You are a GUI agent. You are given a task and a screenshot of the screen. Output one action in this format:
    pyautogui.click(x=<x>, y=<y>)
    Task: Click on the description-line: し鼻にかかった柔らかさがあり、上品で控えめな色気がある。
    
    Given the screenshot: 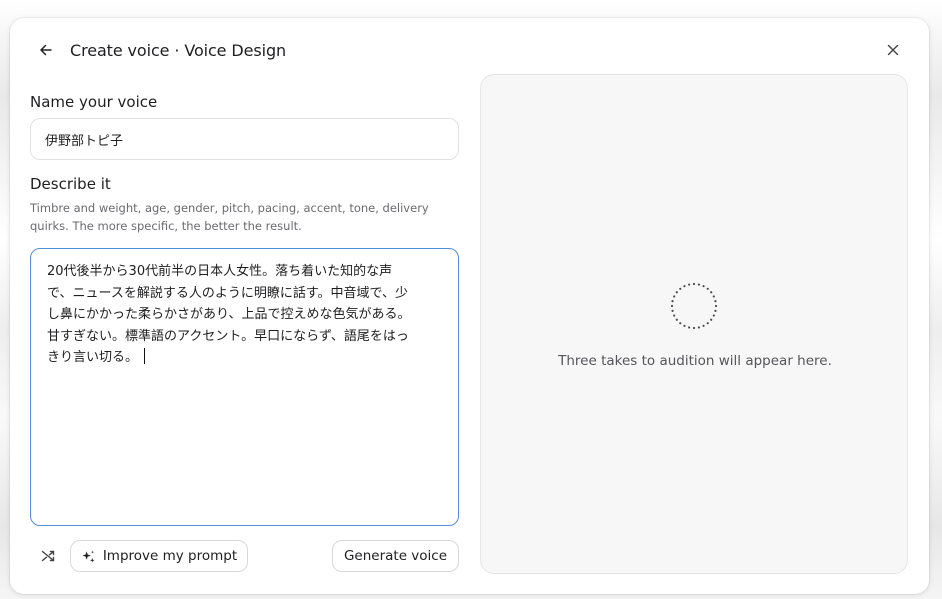 What is the action you would take?
    pyautogui.click(x=229, y=314)
    